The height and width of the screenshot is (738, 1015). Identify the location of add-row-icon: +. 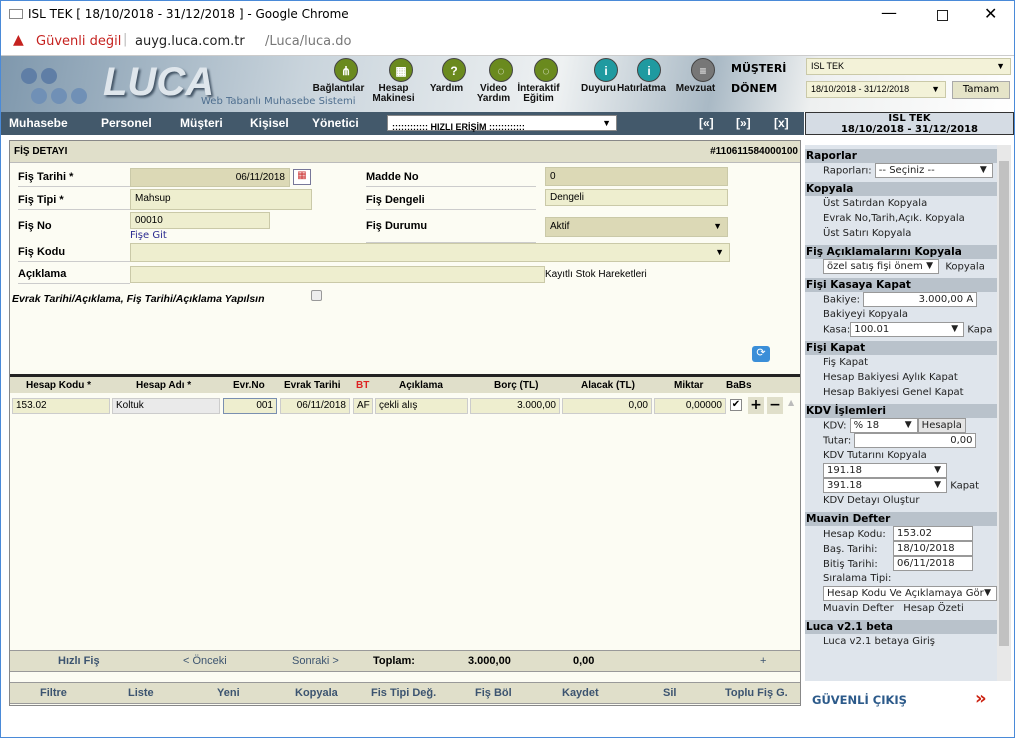
(756, 405).